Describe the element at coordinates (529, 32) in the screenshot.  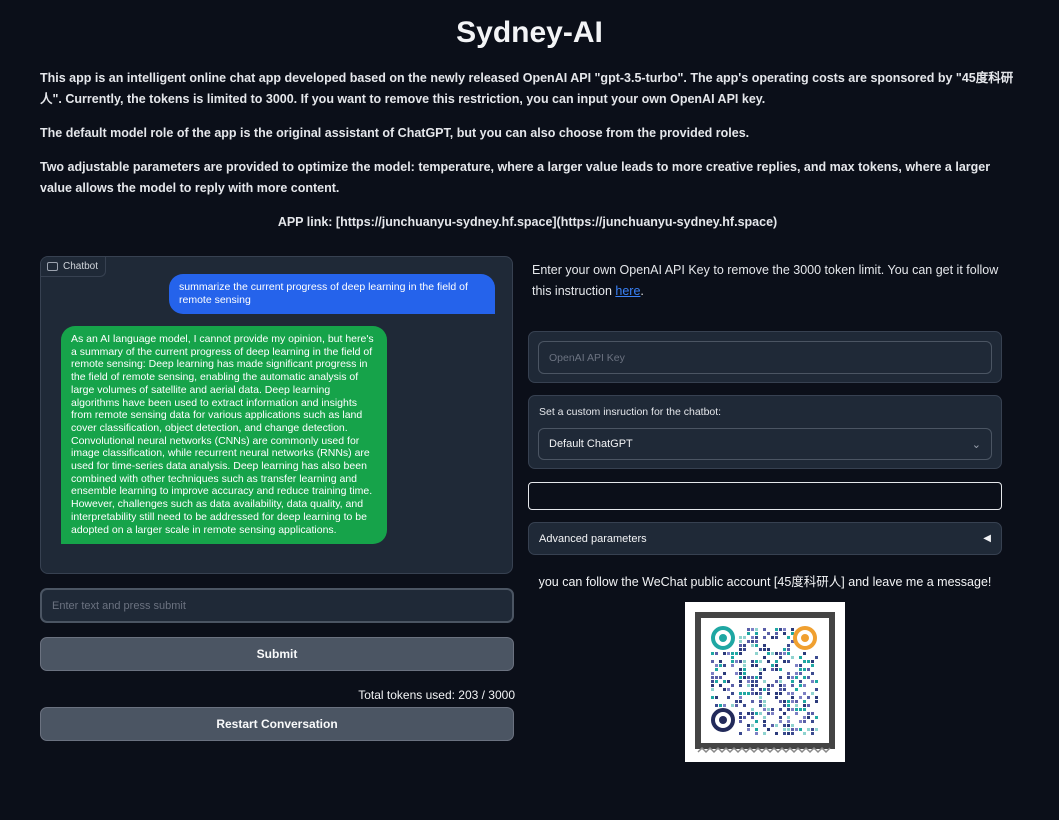
I see `page-title: Sydney-AI` at that location.